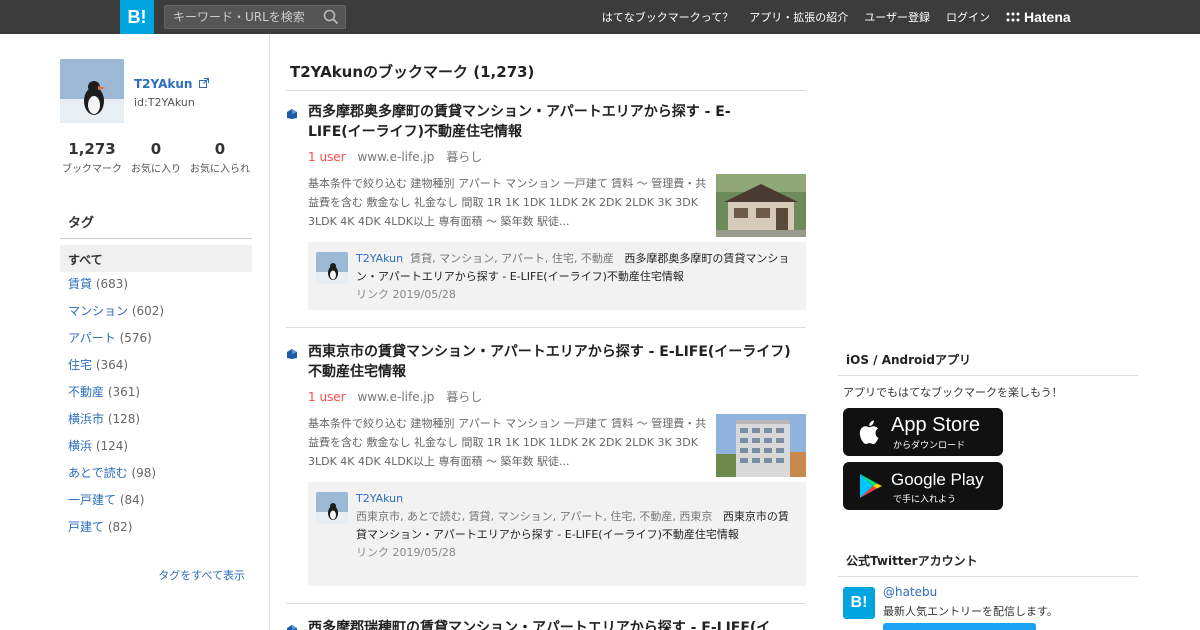  Describe the element at coordinates (152, 575) in the screenshot. I see `show-all-tags-link: タグをすべて表示` at that location.